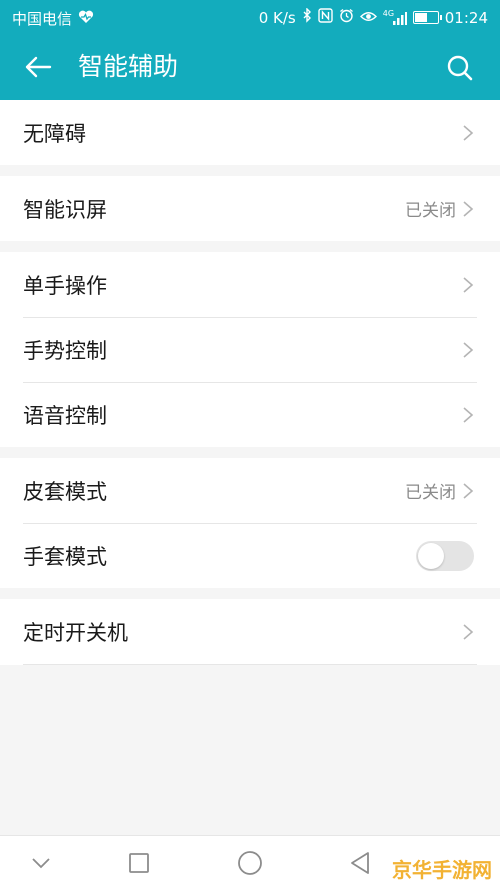 The height and width of the screenshot is (889, 500). What do you see at coordinates (75, 632) in the screenshot?
I see `row-label: 定时开关机` at bounding box center [75, 632].